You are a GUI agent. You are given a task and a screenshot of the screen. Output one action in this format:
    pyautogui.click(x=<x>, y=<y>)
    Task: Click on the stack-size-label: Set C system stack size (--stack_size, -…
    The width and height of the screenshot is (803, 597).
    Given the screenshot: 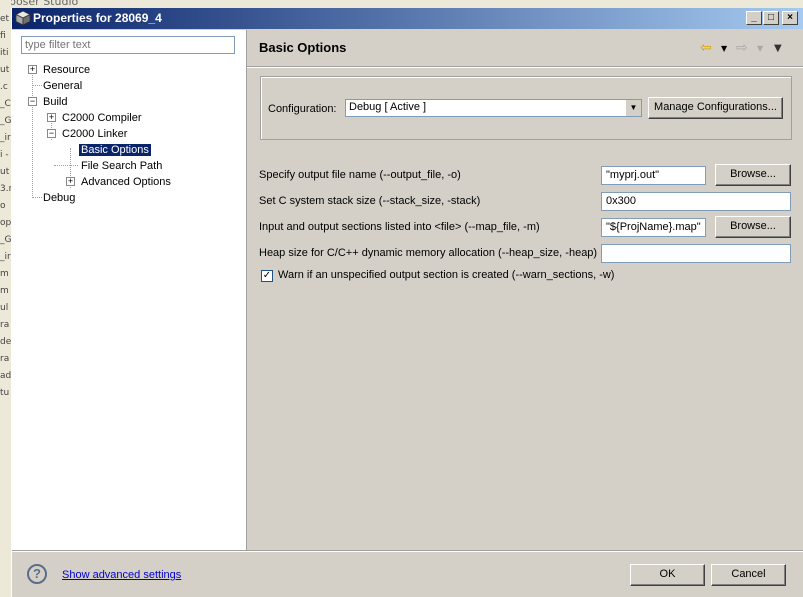 What is the action you would take?
    pyautogui.click(x=370, y=201)
    